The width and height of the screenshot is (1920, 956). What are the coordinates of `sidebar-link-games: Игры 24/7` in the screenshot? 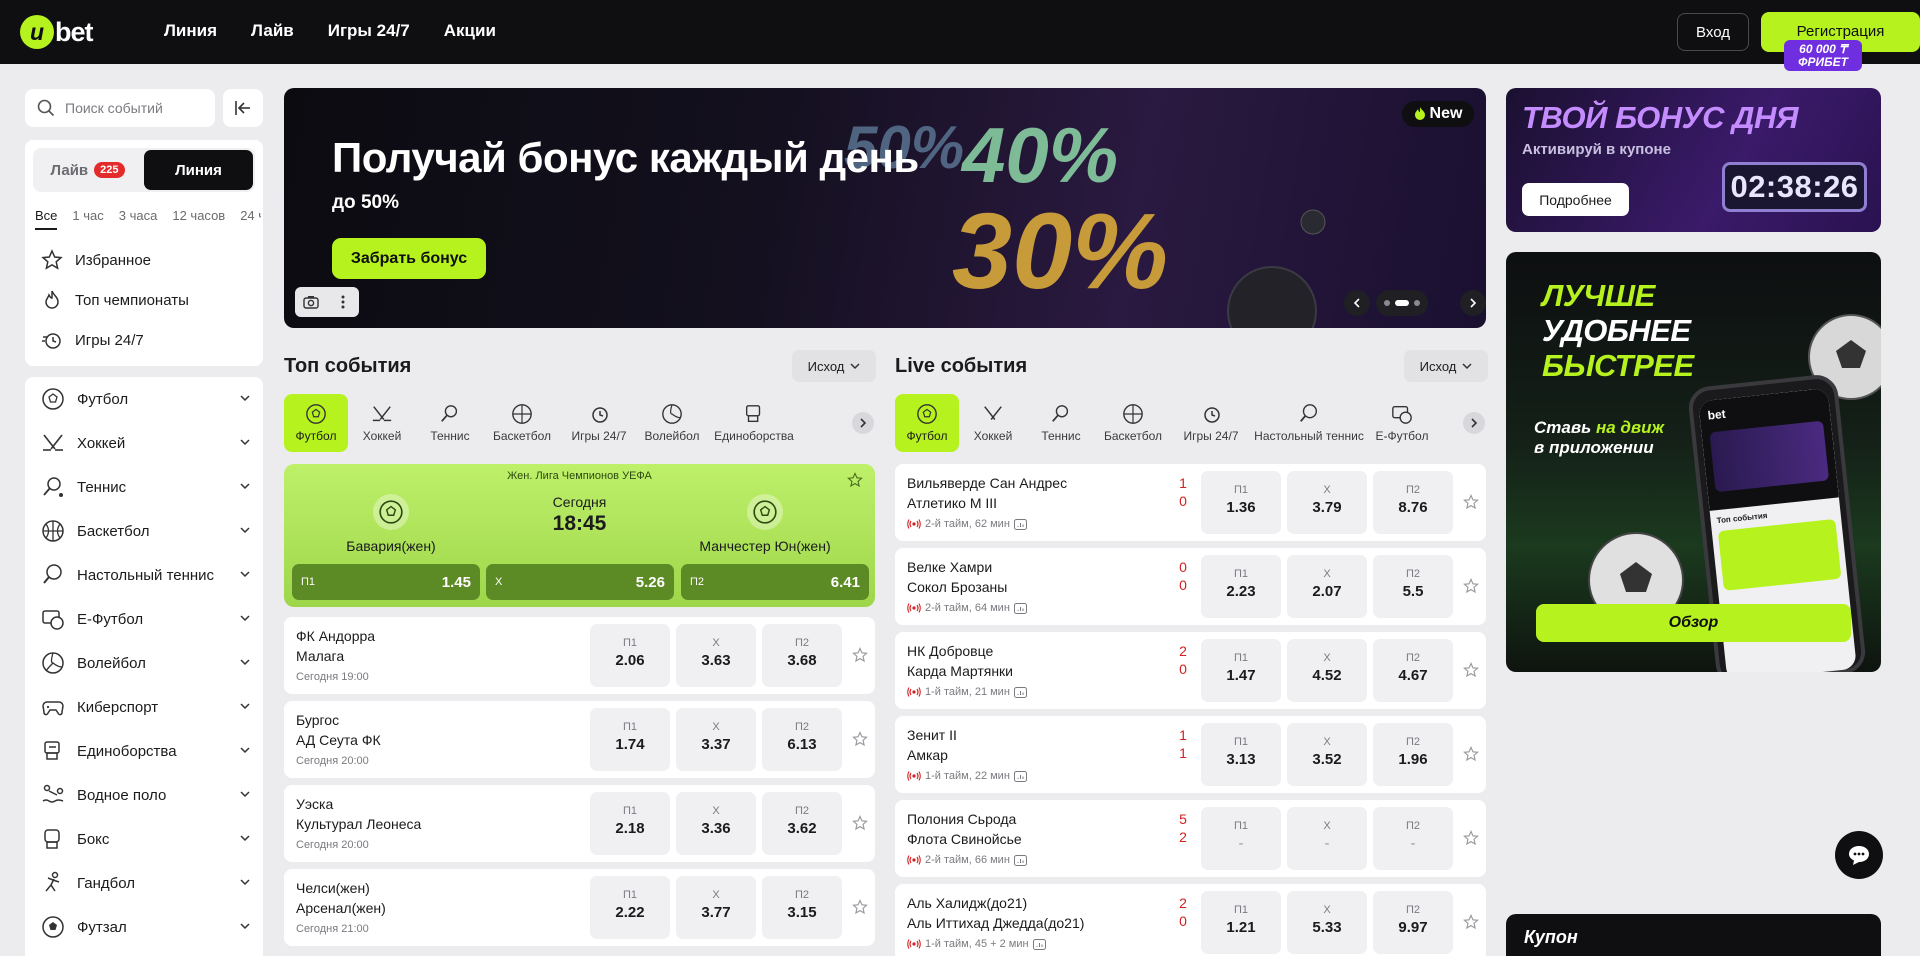 It's located at (92, 340).